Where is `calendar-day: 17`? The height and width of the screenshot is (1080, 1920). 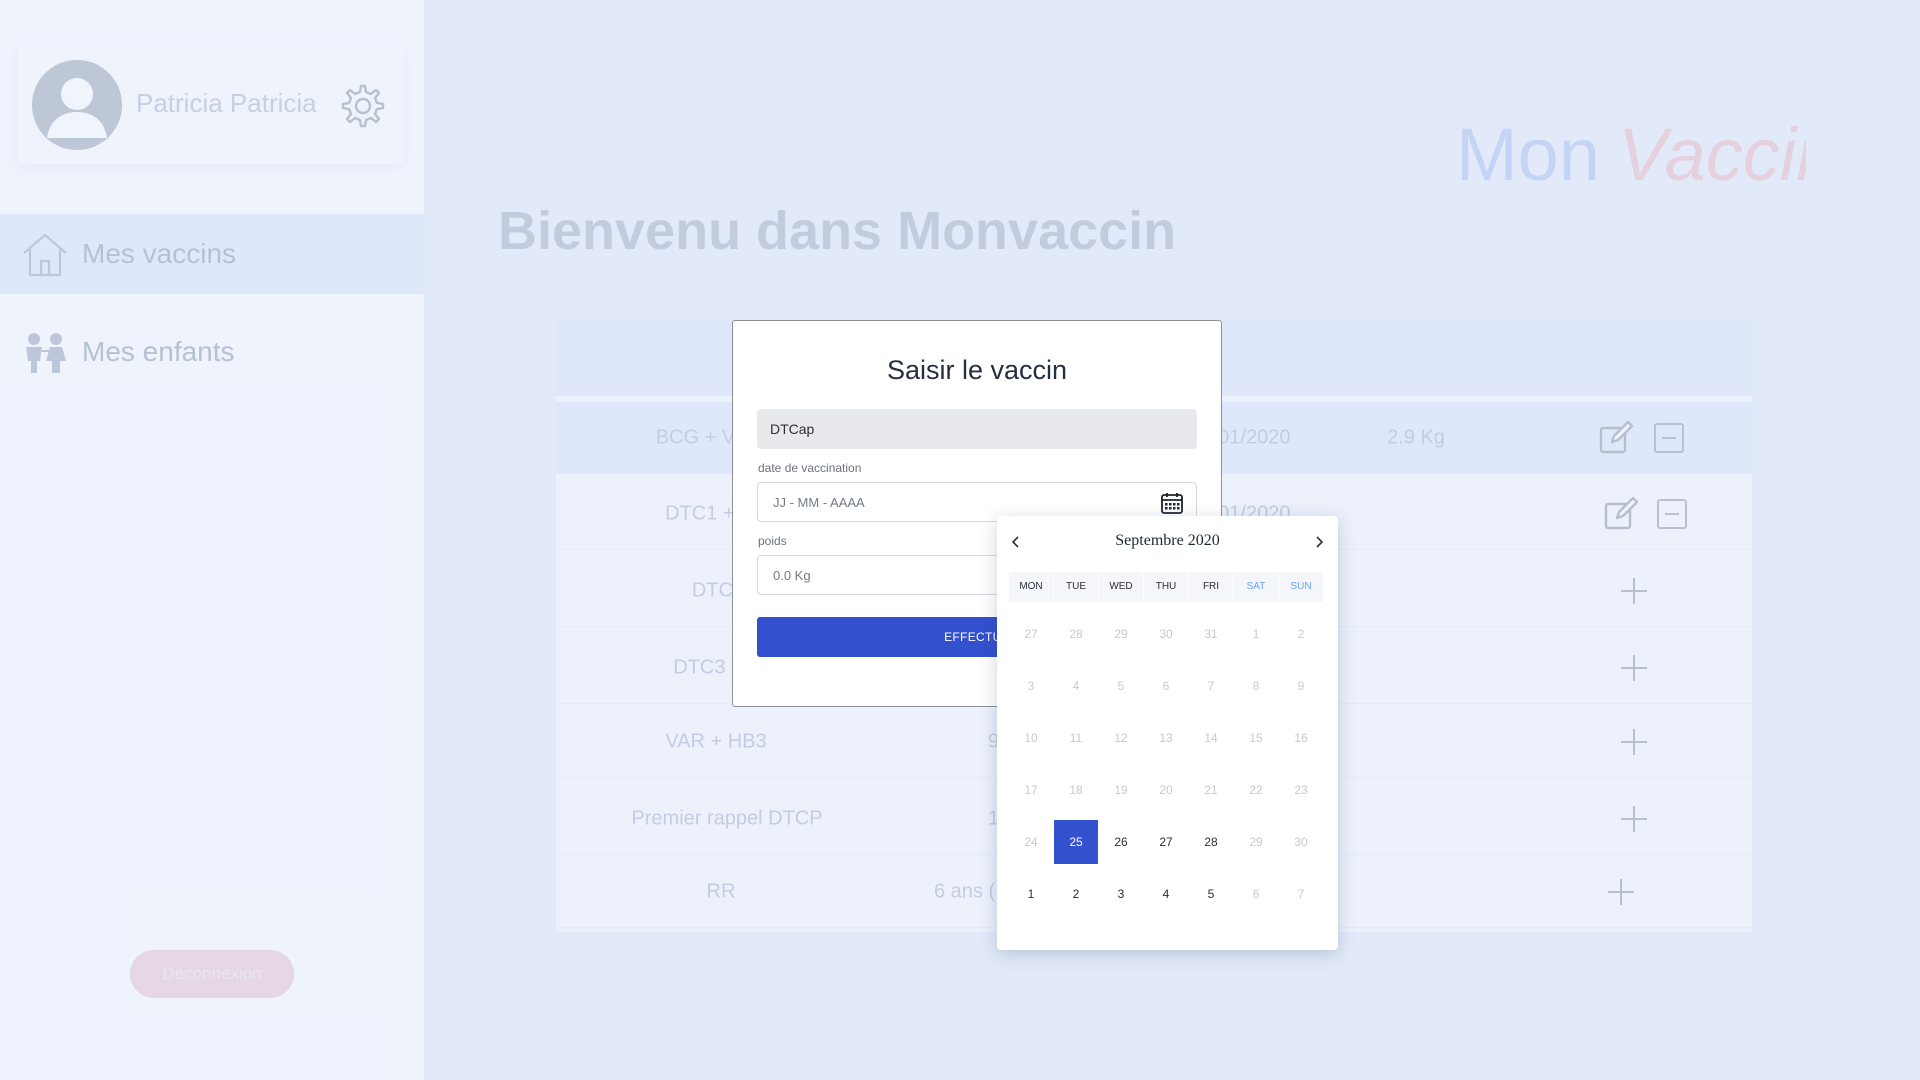
calendar-day: 17 is located at coordinates (1031, 790).